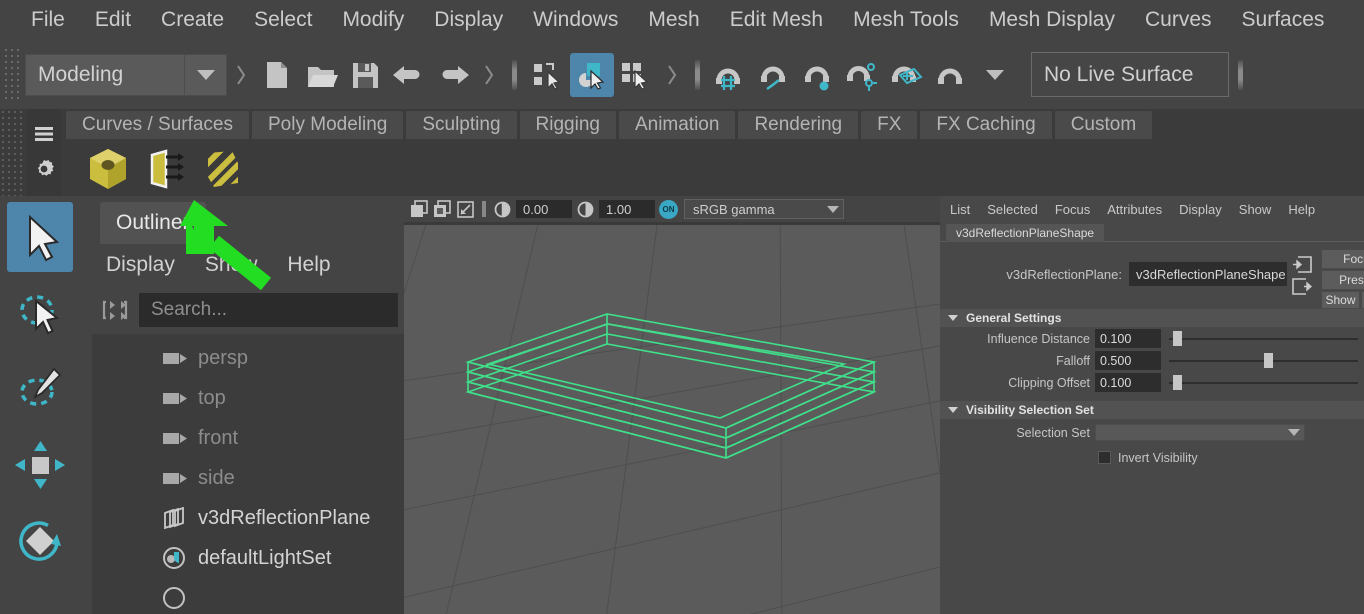 Image resolution: width=1364 pixels, height=614 pixels. Describe the element at coordinates (951, 75) in the screenshot. I see `make-live-button` at that location.